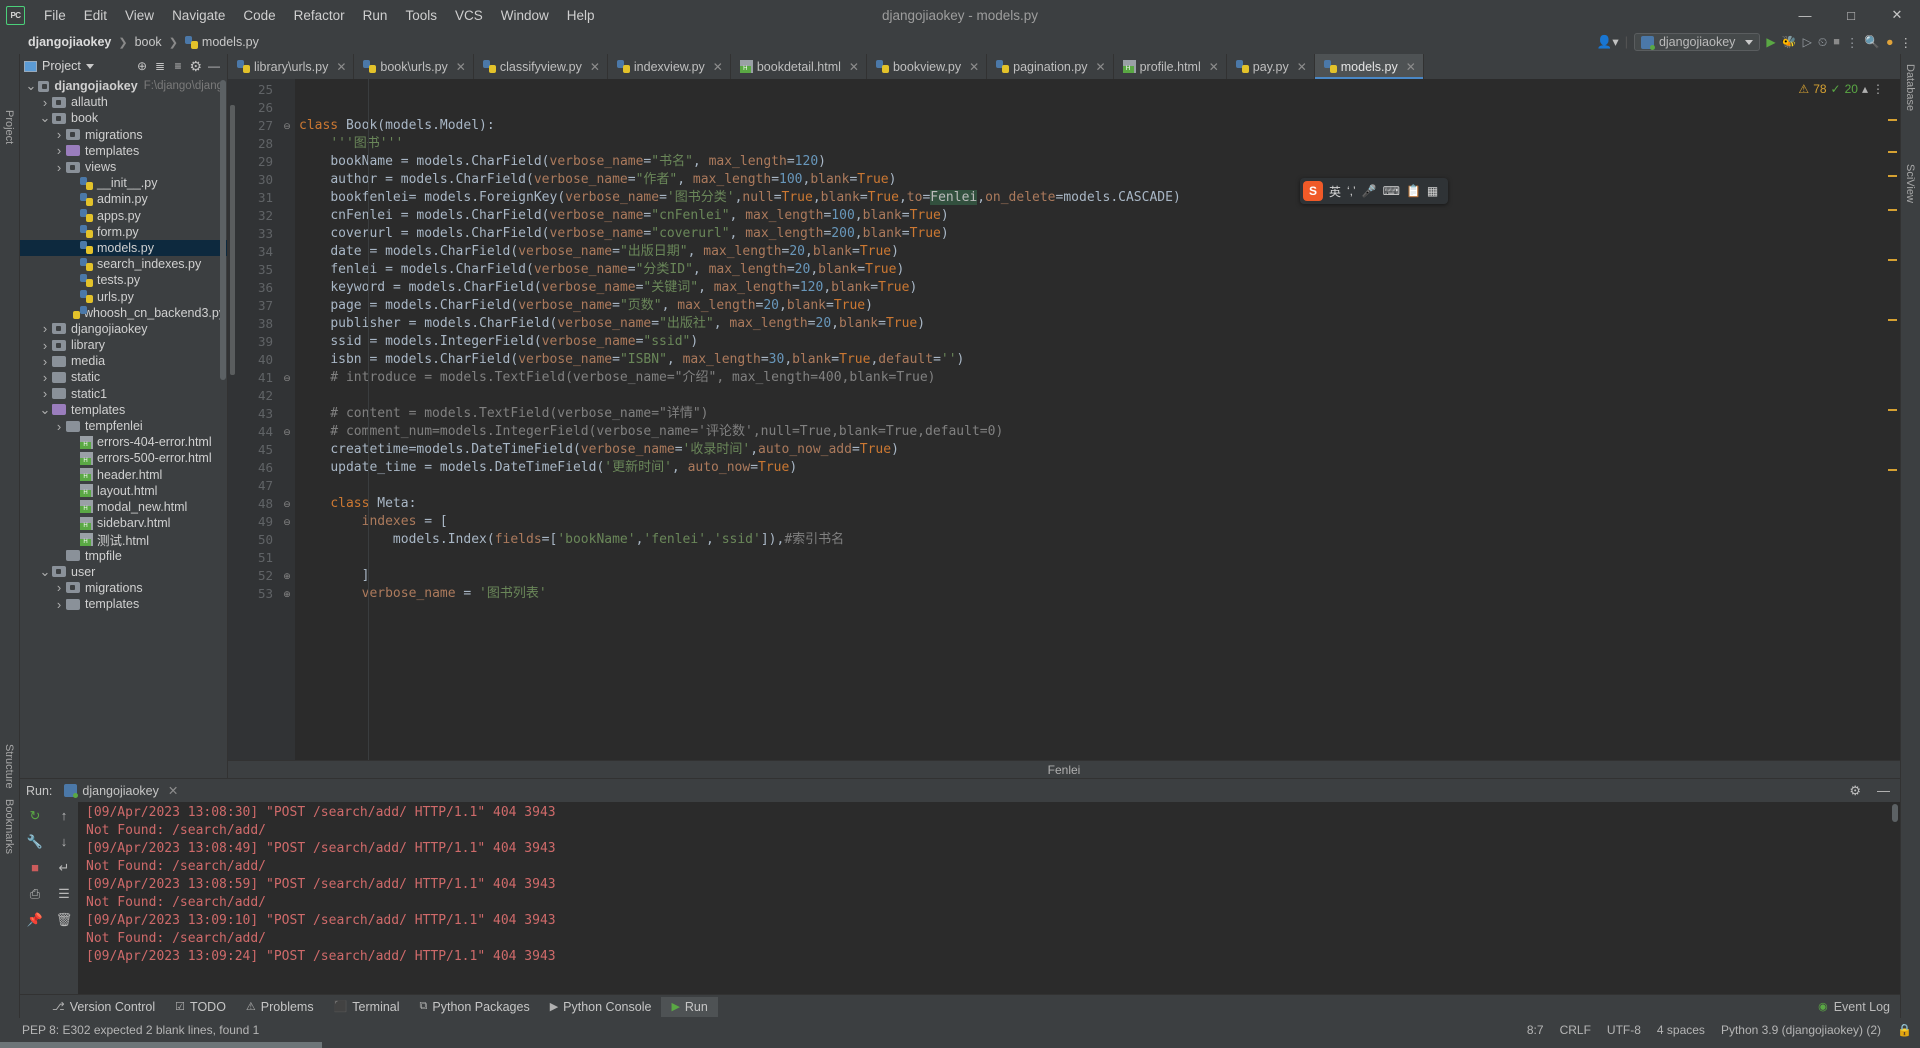  I want to click on horizontal-scroll-strip, so click(960, 1045).